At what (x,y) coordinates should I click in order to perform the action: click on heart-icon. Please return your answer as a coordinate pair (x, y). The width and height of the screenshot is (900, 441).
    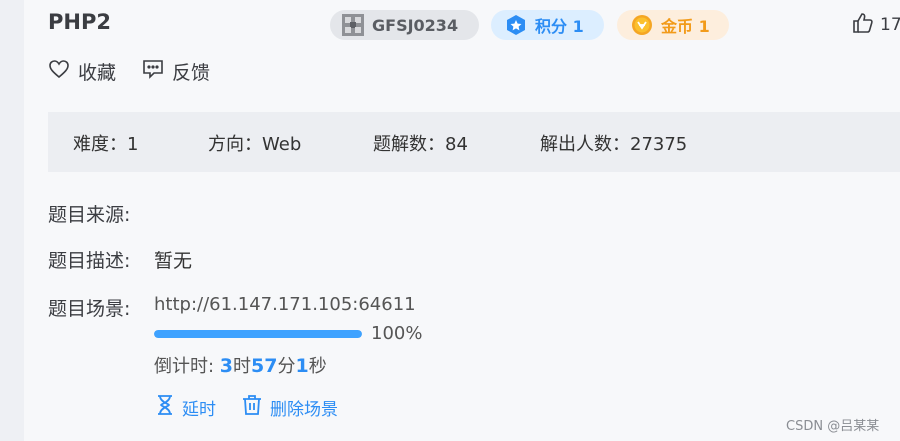
    Looking at the image, I should click on (59, 71).